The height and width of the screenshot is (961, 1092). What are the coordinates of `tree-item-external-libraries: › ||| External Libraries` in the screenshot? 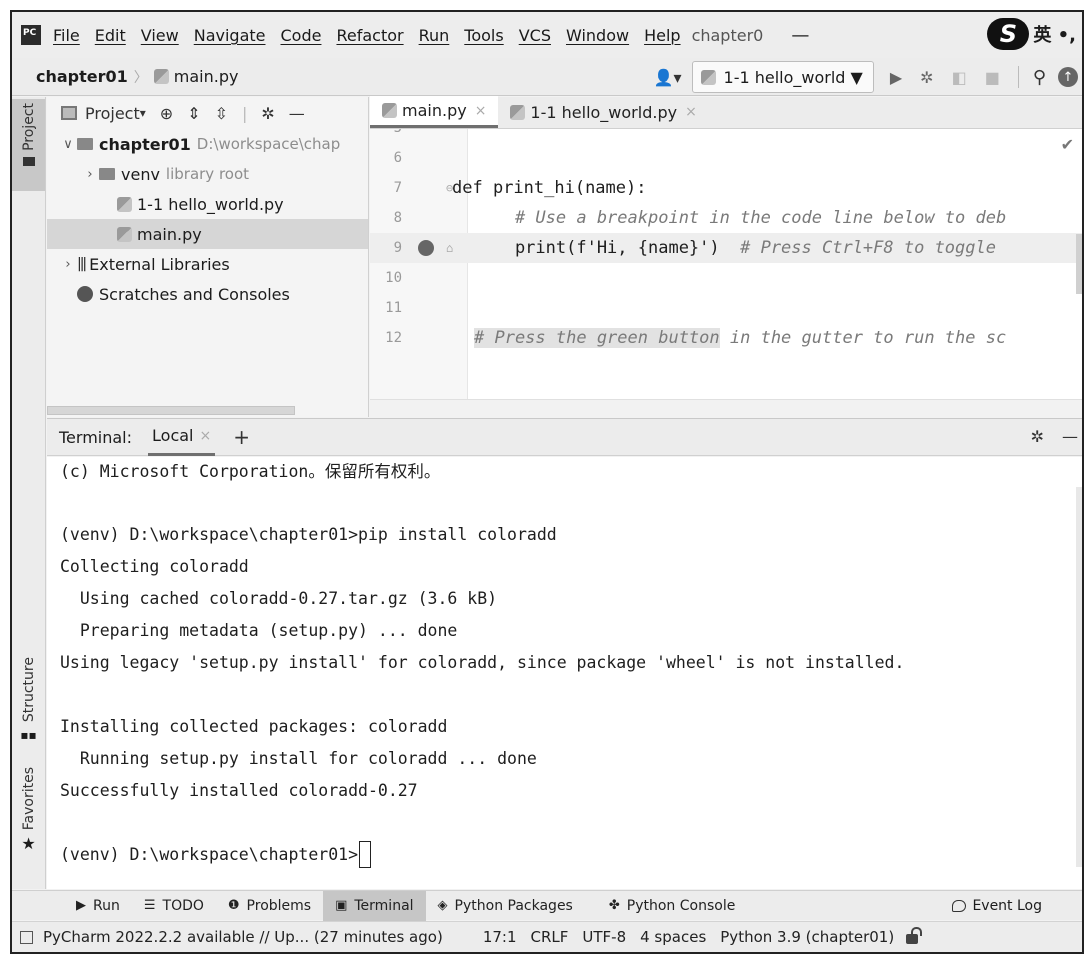 It's located at (207, 264).